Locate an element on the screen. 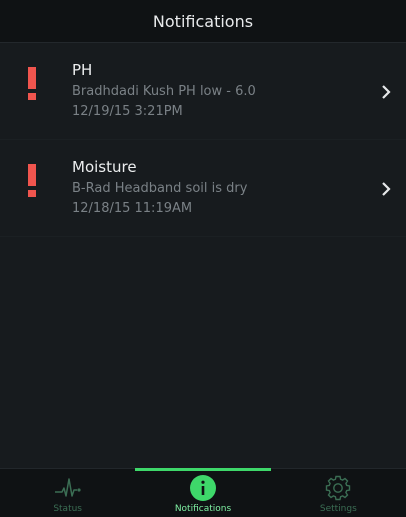 Image resolution: width=406 pixels, height=517 pixels. notification-message: B-Rad Headband soil is dry is located at coordinates (160, 188).